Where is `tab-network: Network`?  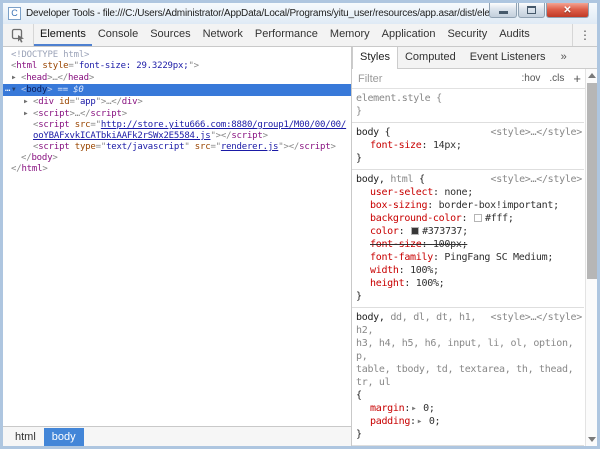 tab-network: Network is located at coordinates (223, 35).